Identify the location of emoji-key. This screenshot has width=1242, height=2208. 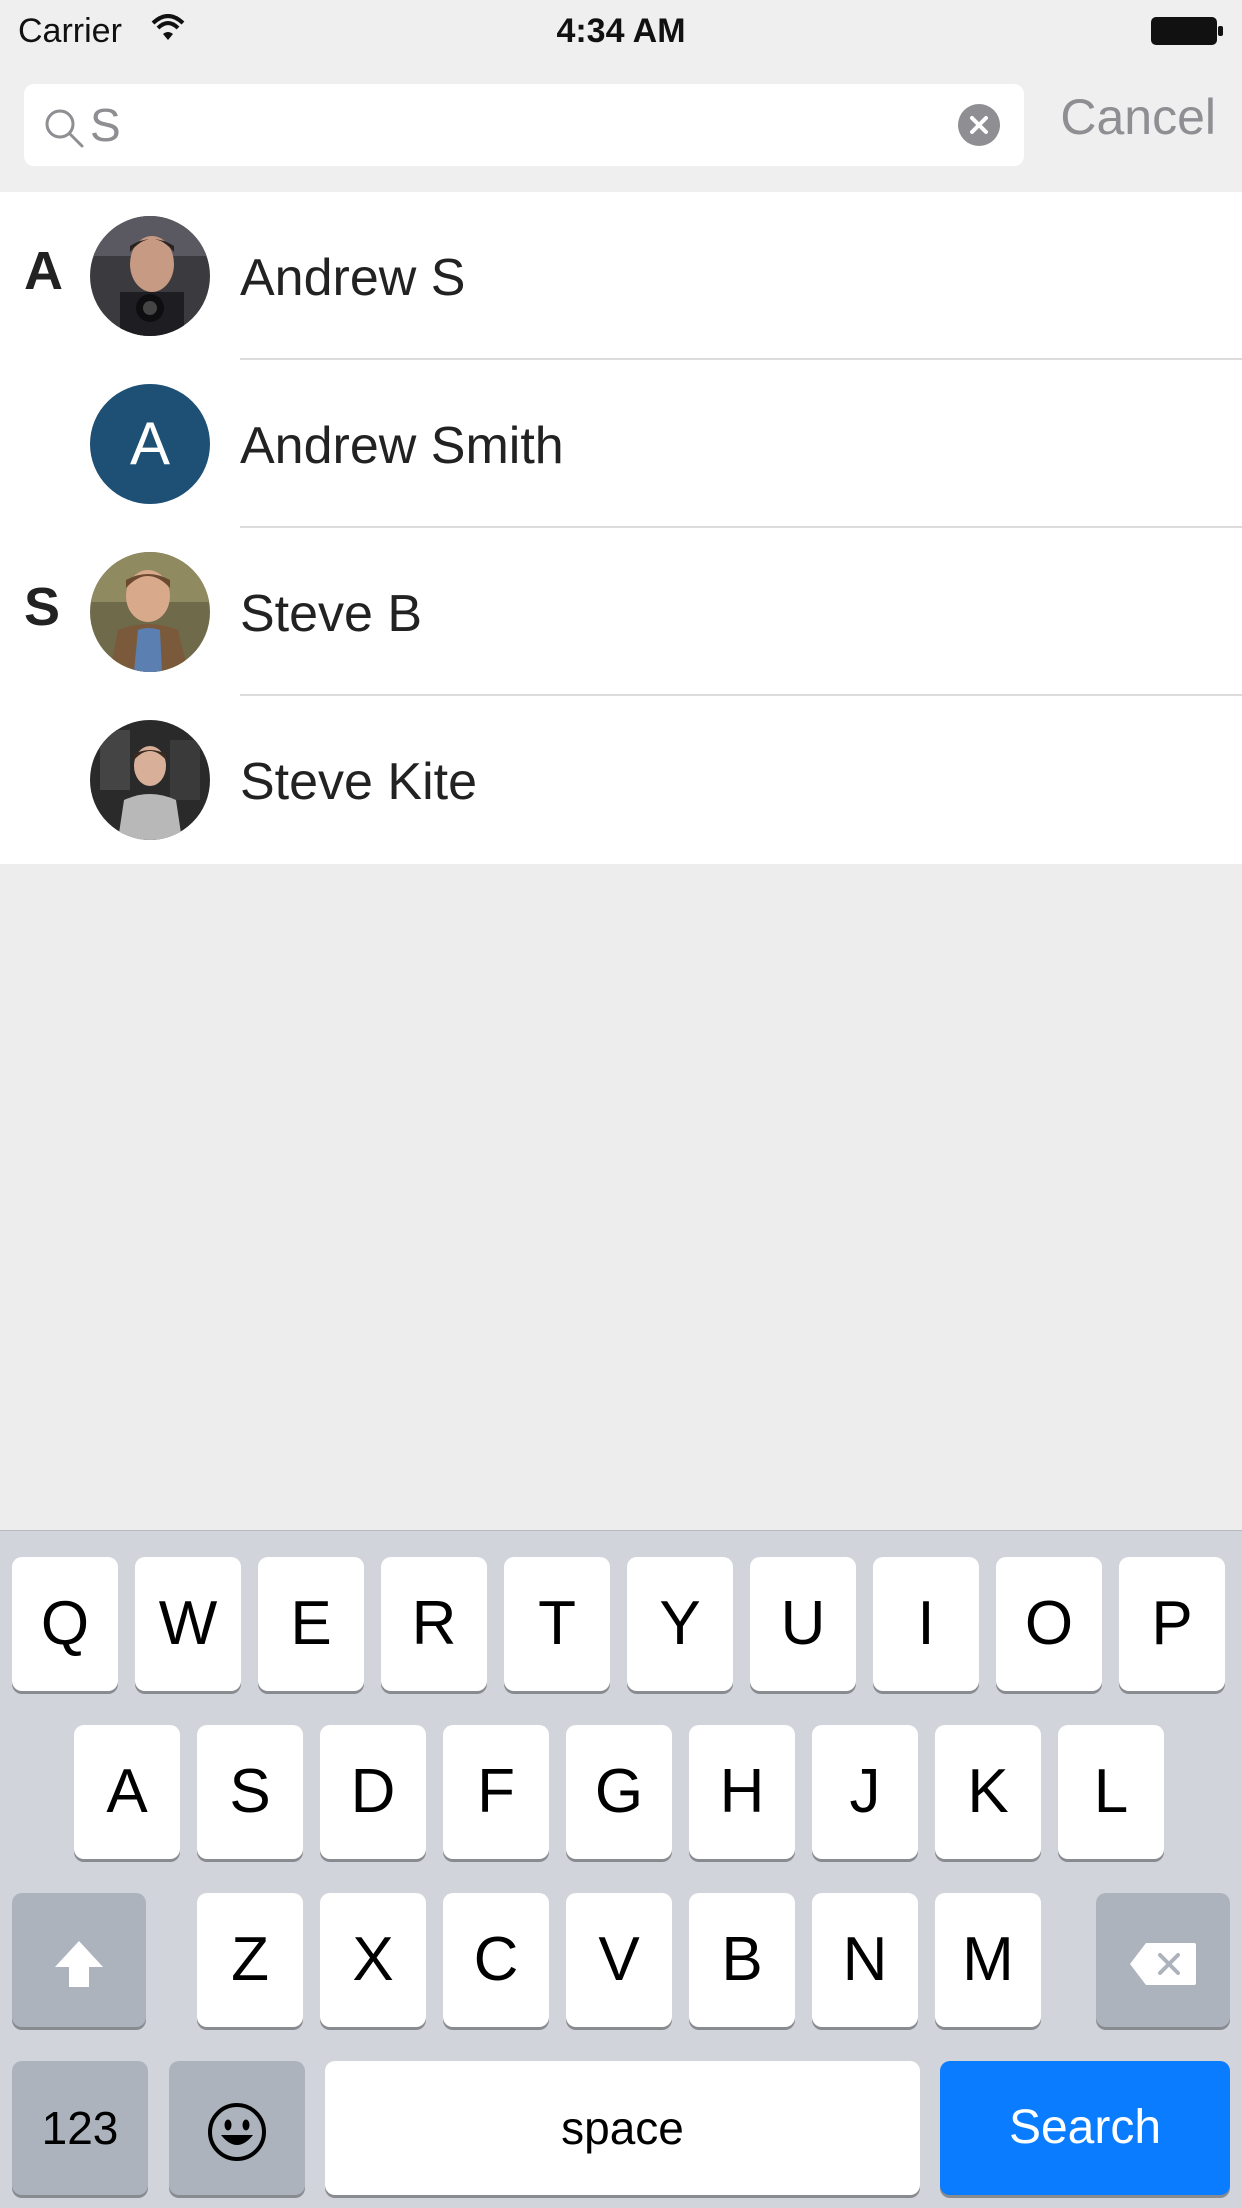
(237, 2128).